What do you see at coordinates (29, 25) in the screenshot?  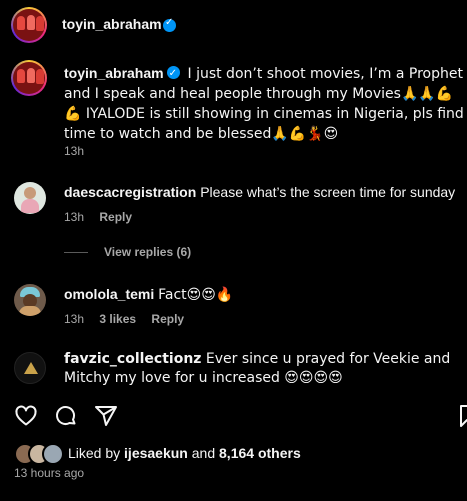 I see `header-avatar` at bounding box center [29, 25].